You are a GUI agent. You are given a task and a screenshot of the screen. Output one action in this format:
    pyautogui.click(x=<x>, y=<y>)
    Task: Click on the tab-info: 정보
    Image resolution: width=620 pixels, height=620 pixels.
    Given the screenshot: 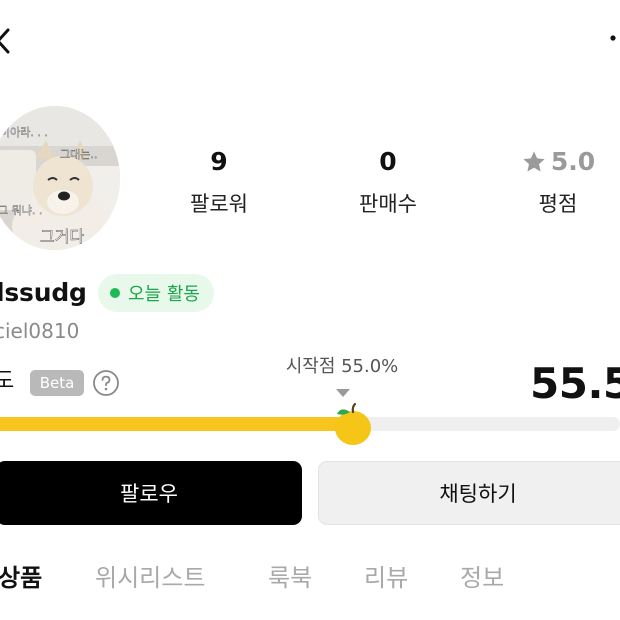 What is the action you would take?
    pyautogui.click(x=482, y=578)
    